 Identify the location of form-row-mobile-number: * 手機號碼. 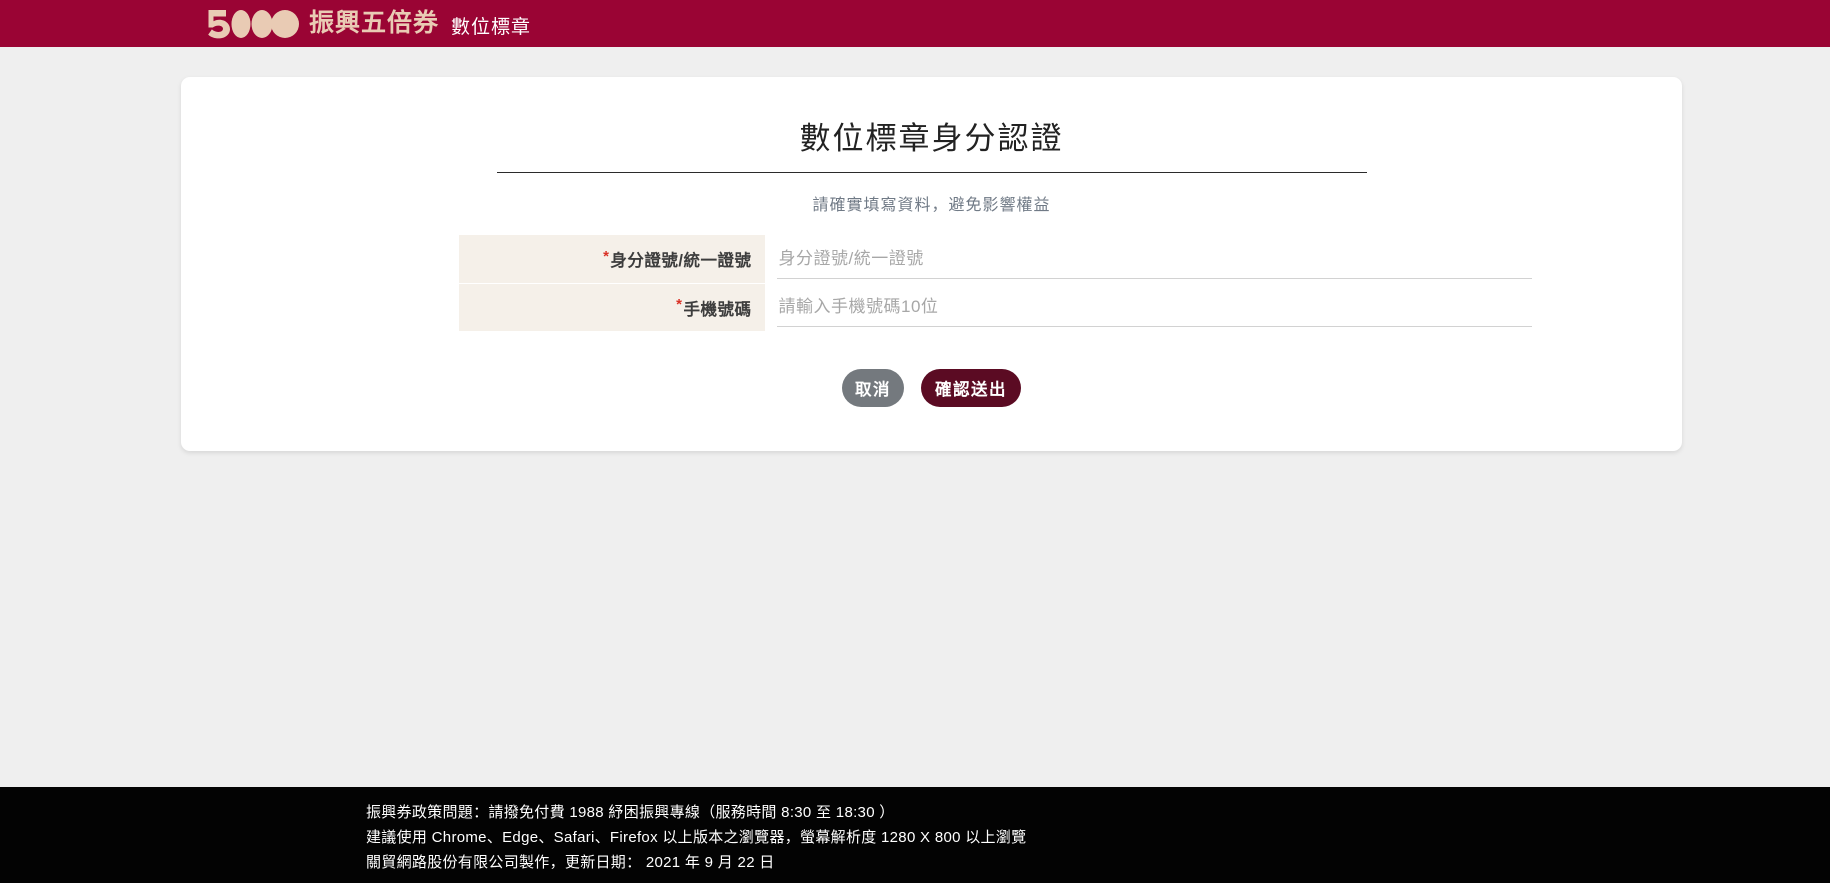
(999, 307).